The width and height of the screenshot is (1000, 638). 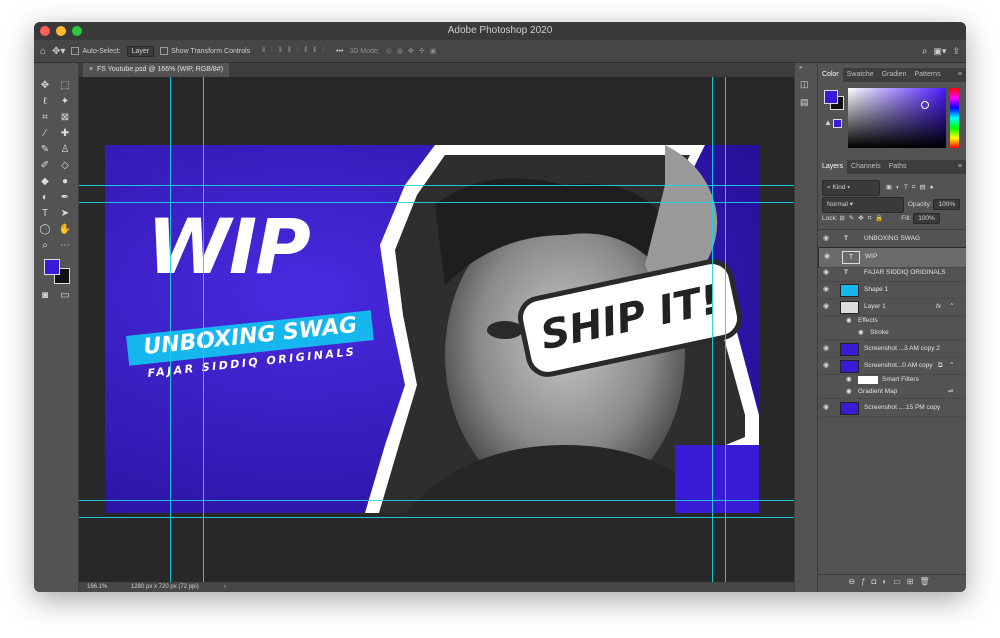 I want to click on hue-slider, so click(x=954, y=118).